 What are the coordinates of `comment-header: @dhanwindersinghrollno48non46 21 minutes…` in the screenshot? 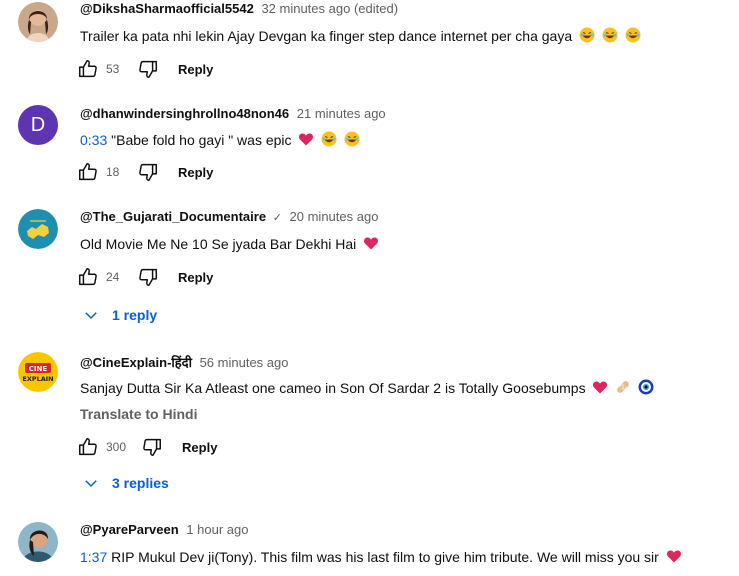 It's located at (233, 113).